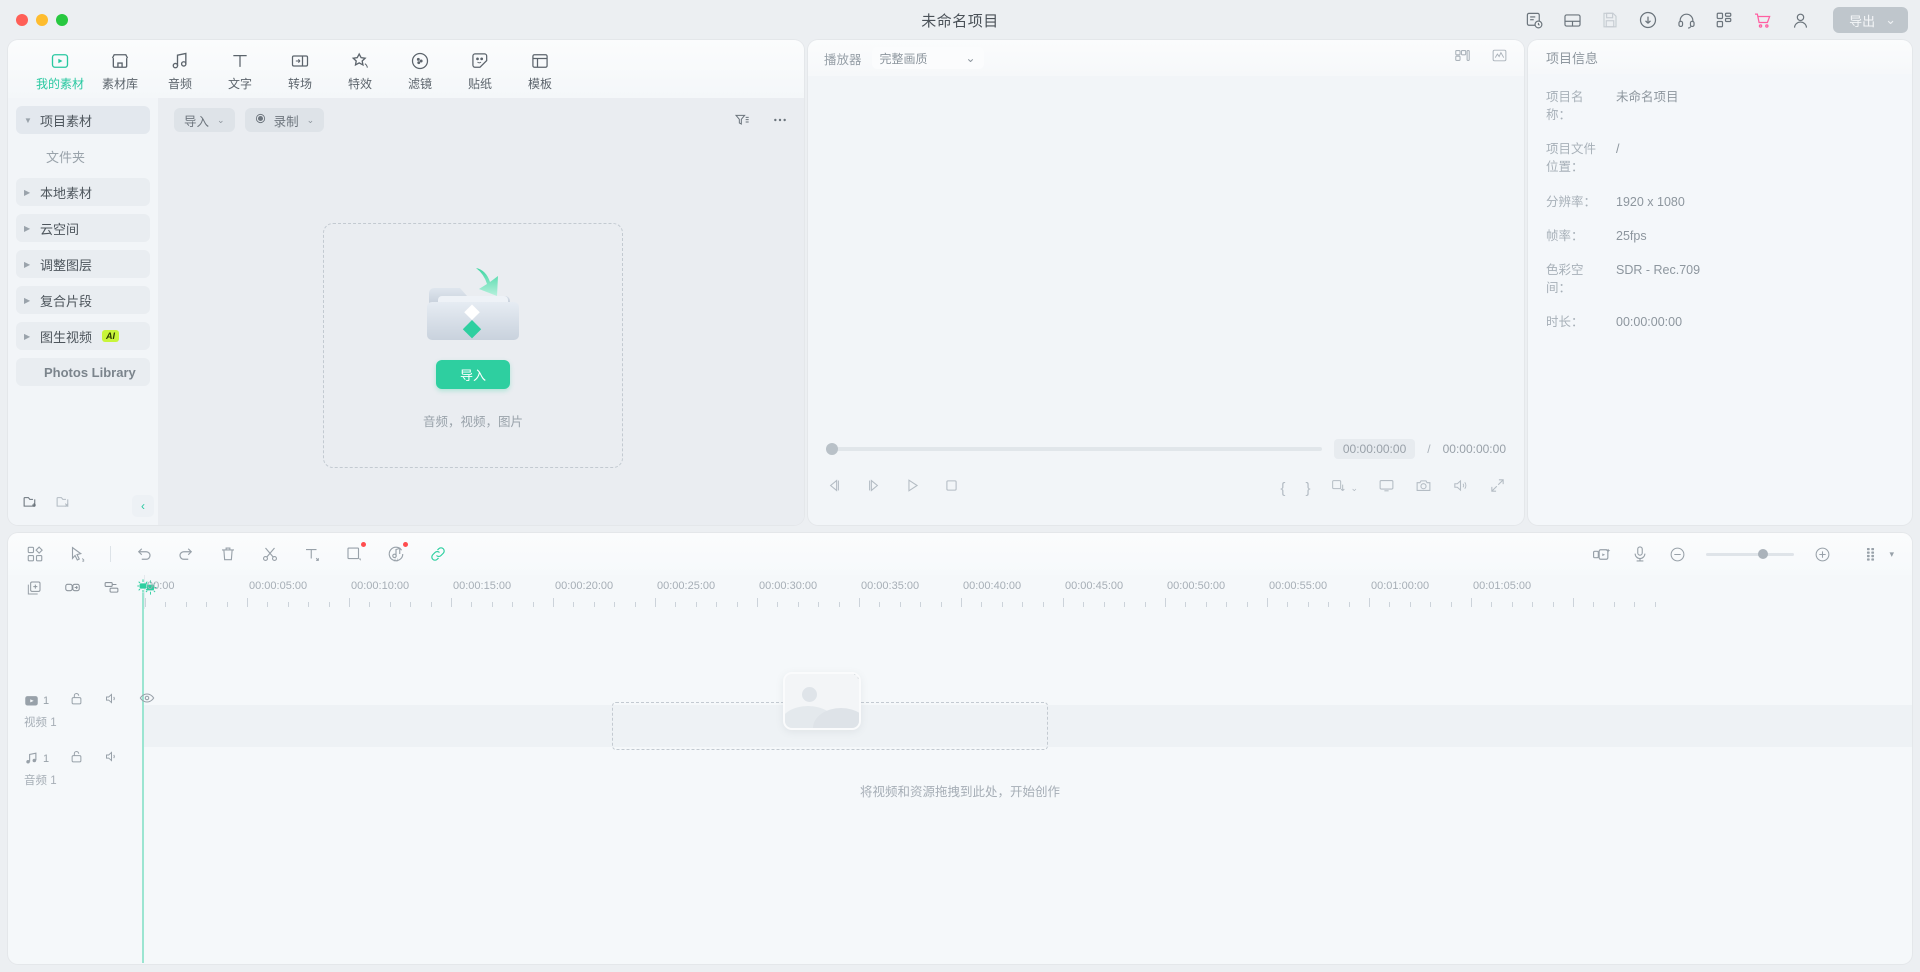  Describe the element at coordinates (30, 504) in the screenshot. I see `new-folder-icon` at that location.